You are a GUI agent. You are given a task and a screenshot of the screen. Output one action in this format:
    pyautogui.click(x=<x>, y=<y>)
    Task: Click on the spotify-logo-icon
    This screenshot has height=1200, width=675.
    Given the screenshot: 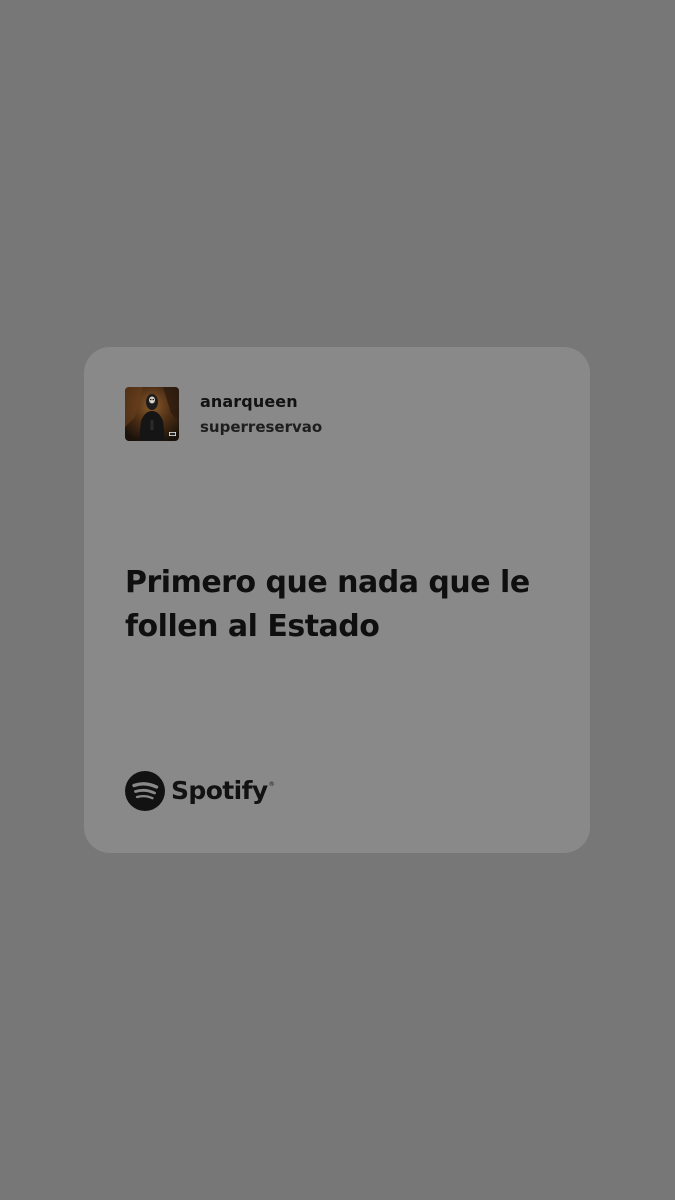 What is the action you would take?
    pyautogui.click(x=145, y=791)
    